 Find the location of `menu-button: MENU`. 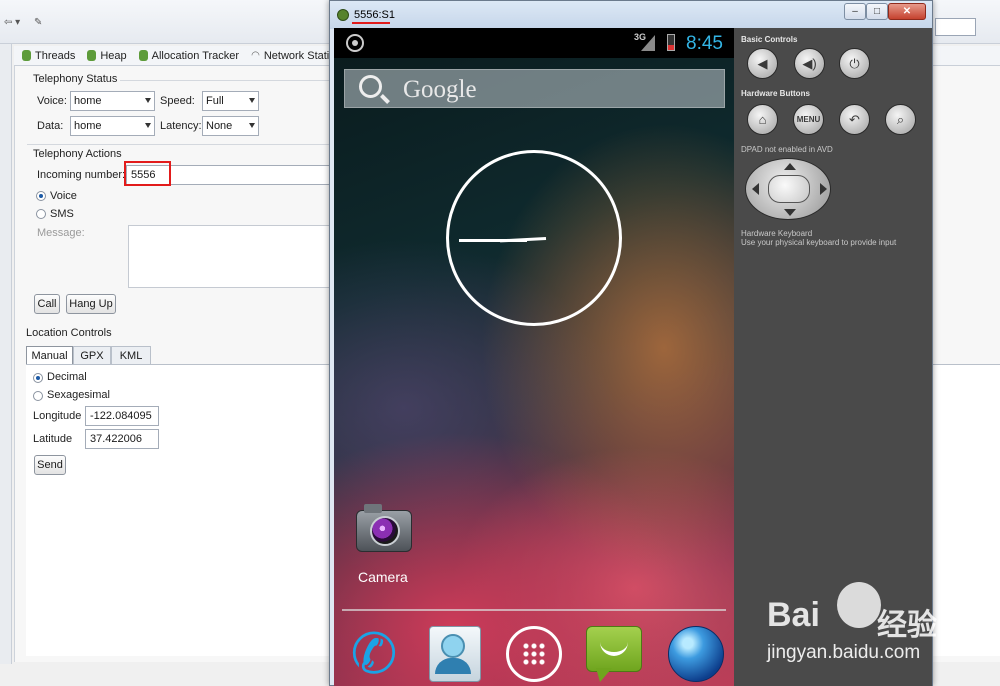

menu-button: MENU is located at coordinates (808, 119).